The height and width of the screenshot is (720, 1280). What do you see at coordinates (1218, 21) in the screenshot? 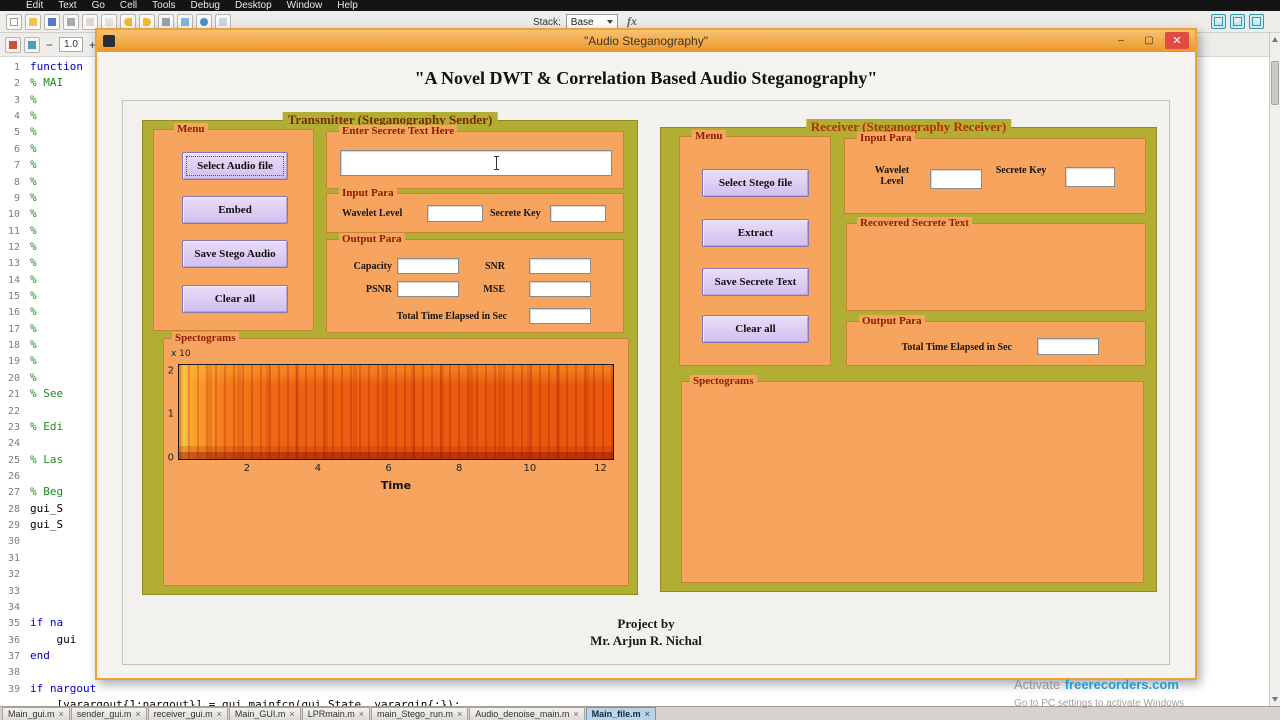
I see `grid-layout-icon` at bounding box center [1218, 21].